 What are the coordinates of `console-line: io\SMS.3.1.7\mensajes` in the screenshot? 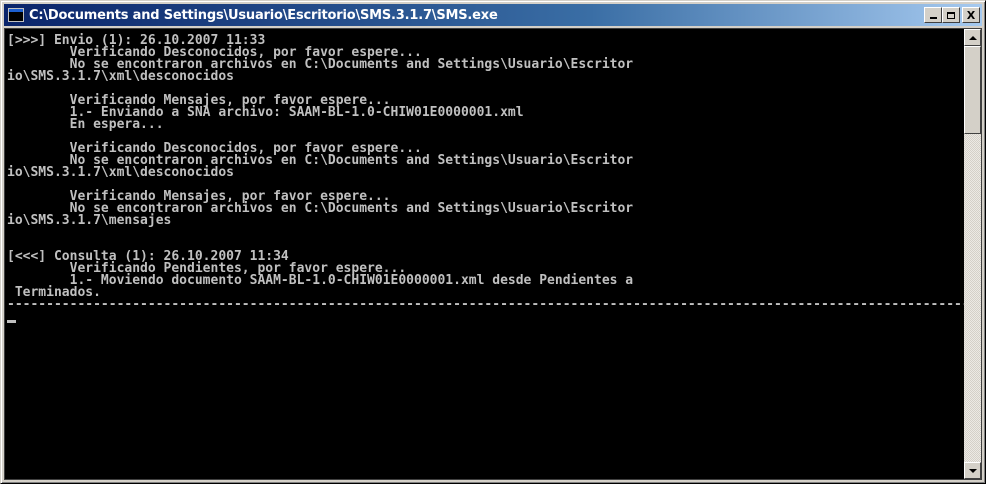 It's located at (89, 220).